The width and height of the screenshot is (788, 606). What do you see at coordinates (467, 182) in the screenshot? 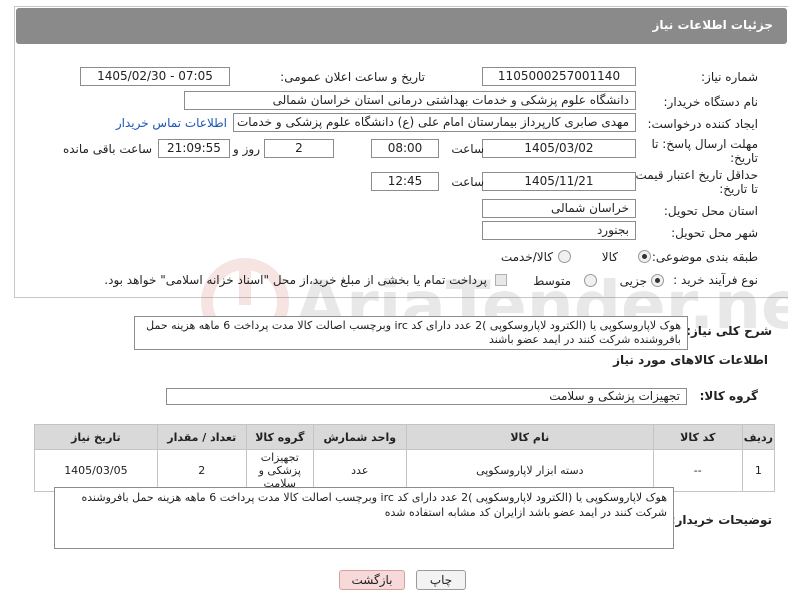
I see `validity-time-label: ساعت` at bounding box center [467, 182].